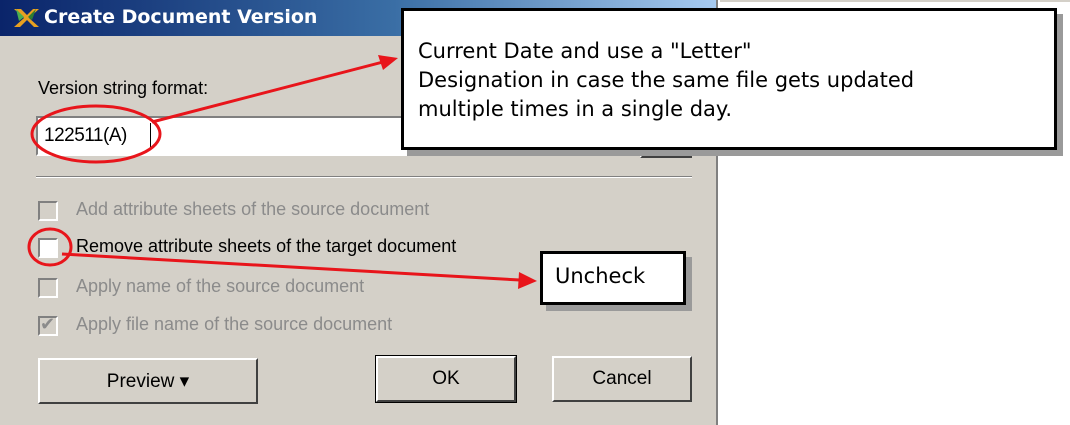  Describe the element at coordinates (85, 135) in the screenshot. I see `version-string-value: 122511(A)` at that location.